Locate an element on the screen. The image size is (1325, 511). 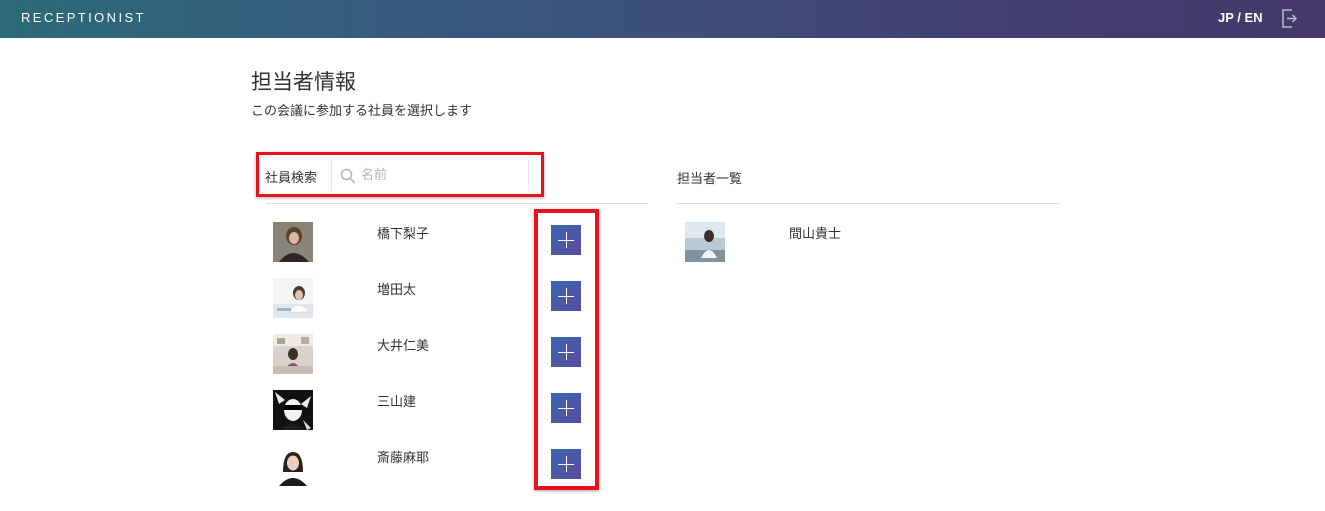
employee-list-divider is located at coordinates (457, 203).